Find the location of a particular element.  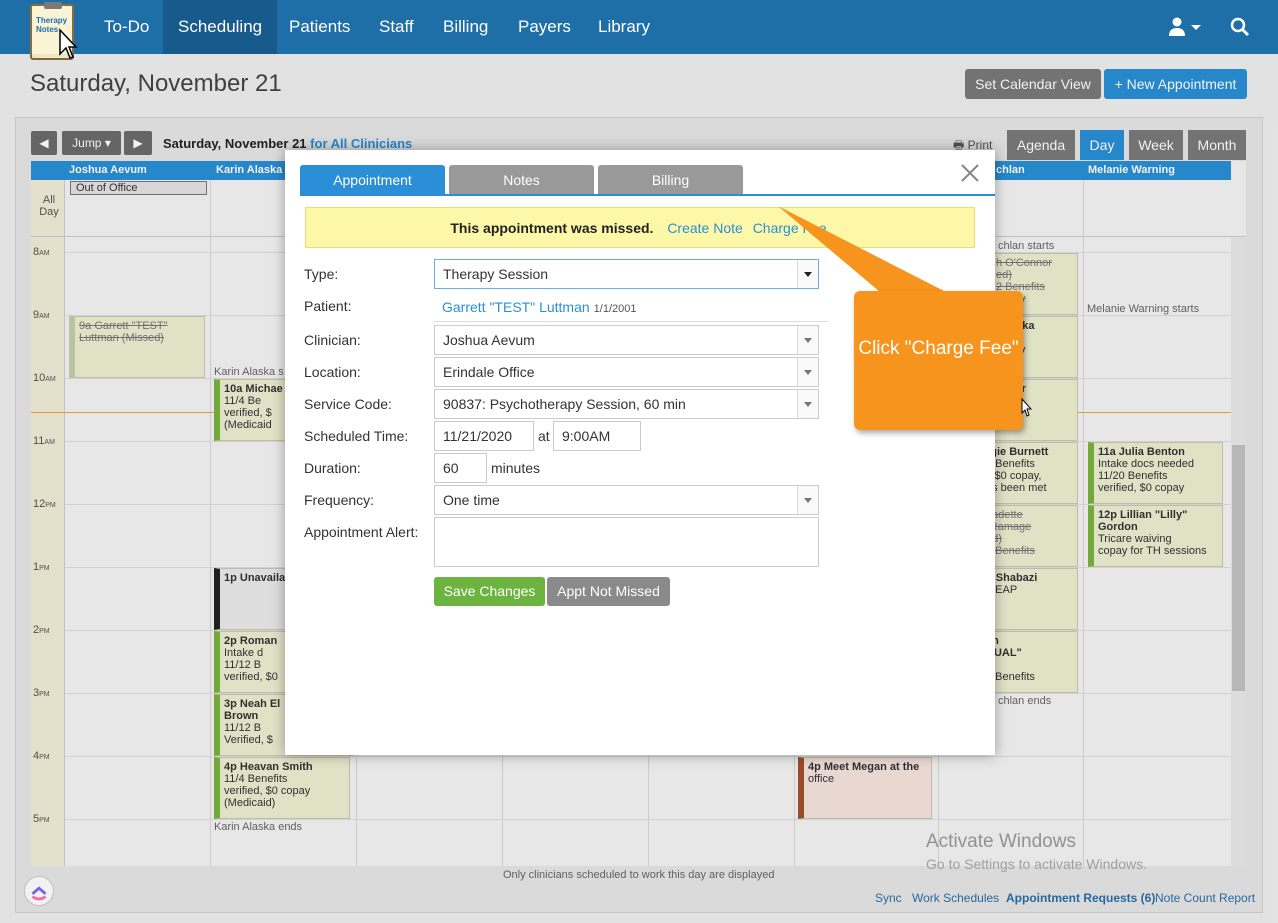

frequency-label: Frequency: is located at coordinates (339, 500).